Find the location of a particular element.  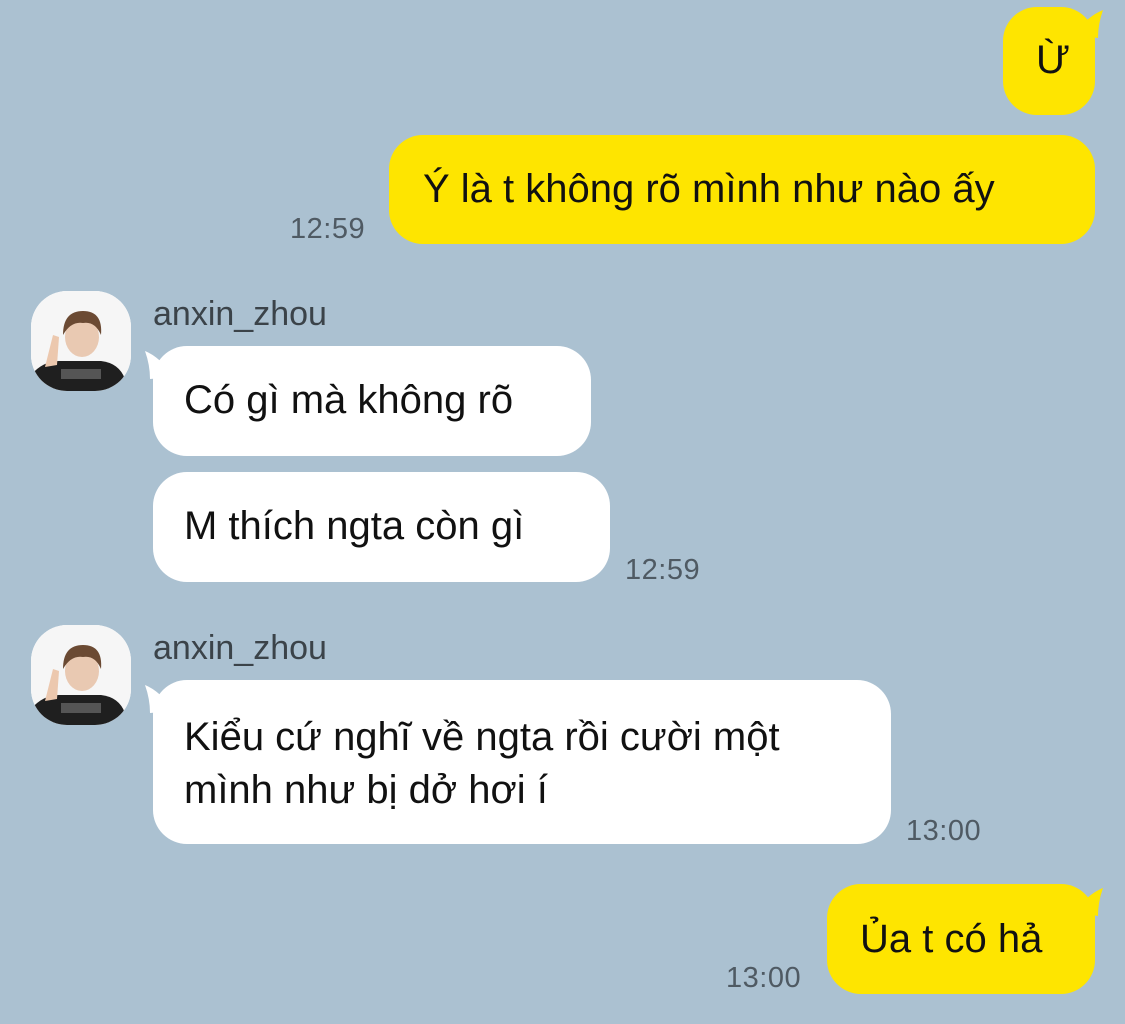

message-text: Ừ is located at coordinates (1053, 60).